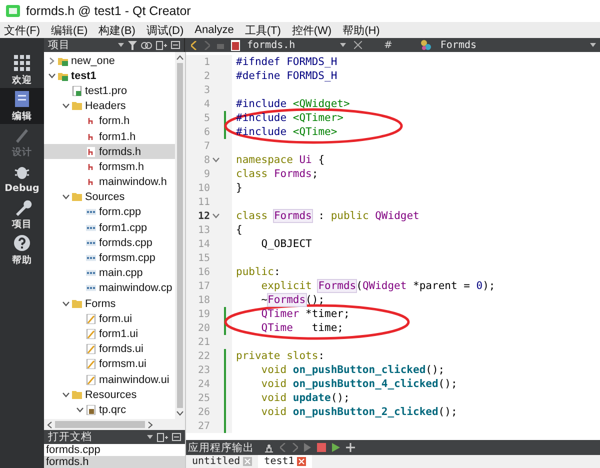  What do you see at coordinates (221, 447) in the screenshot?
I see `panel-title: 应用程序输出` at bounding box center [221, 447].